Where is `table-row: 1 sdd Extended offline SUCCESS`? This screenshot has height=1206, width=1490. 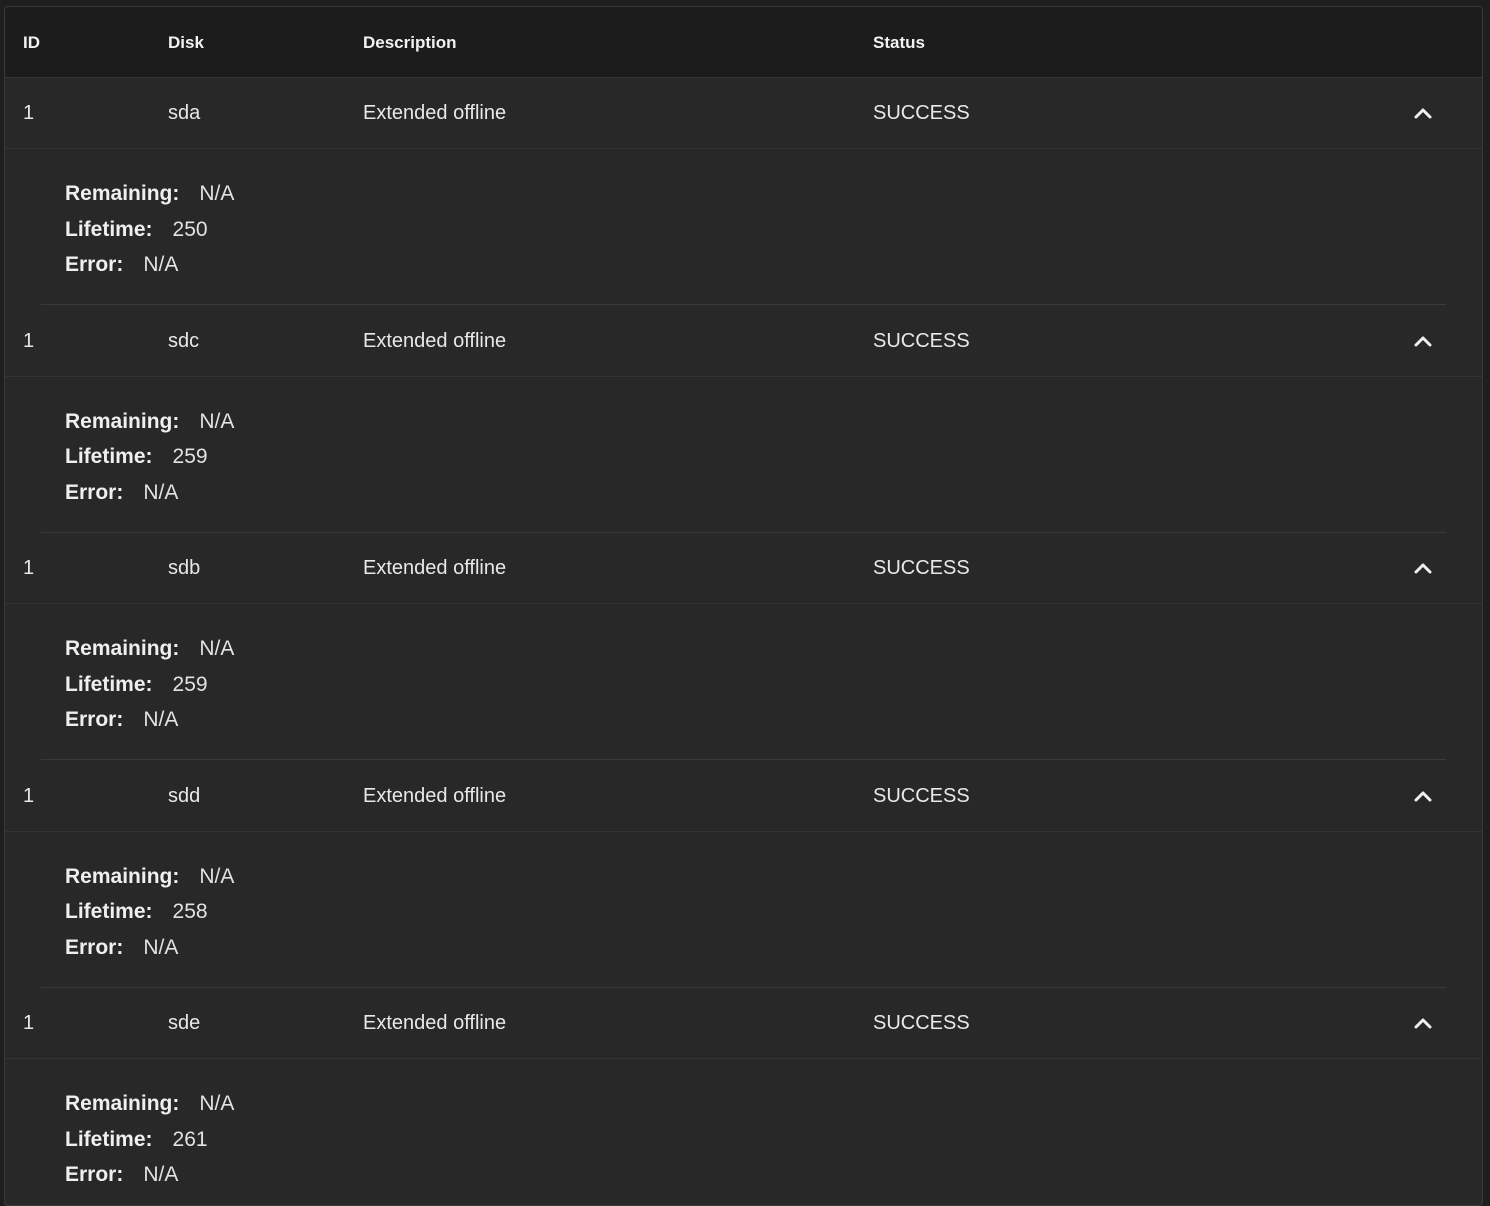 table-row: 1 sdd Extended offline SUCCESS is located at coordinates (743, 796).